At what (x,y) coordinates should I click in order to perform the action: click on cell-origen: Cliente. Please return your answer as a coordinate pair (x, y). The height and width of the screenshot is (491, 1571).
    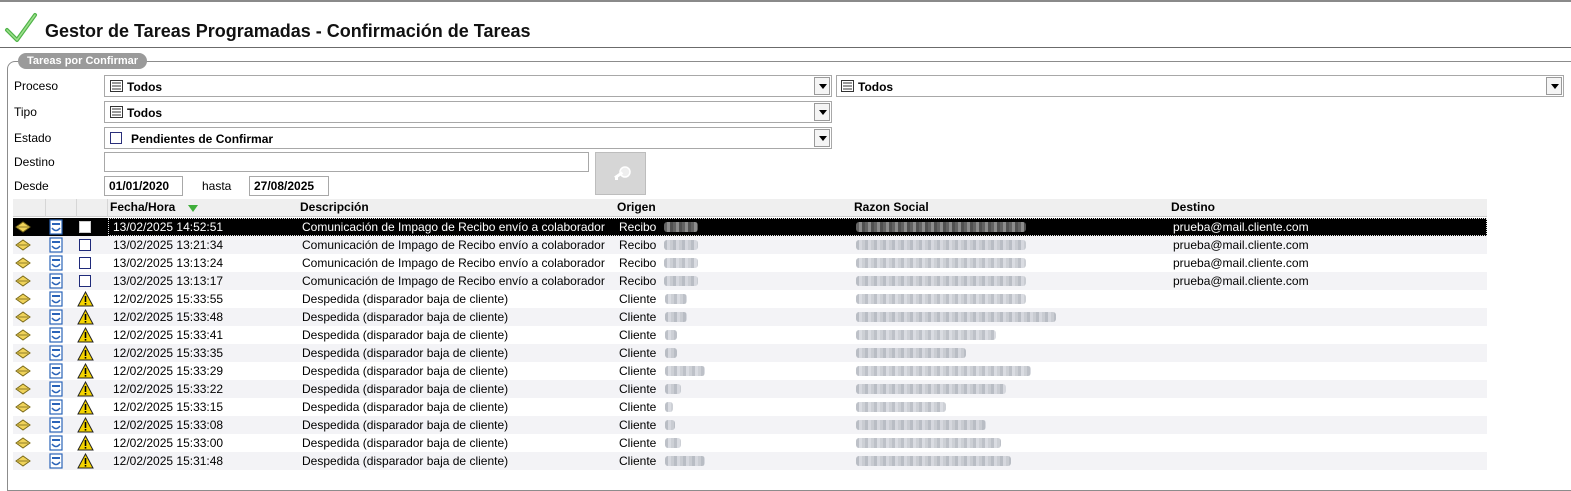
    Looking at the image, I should click on (638, 461).